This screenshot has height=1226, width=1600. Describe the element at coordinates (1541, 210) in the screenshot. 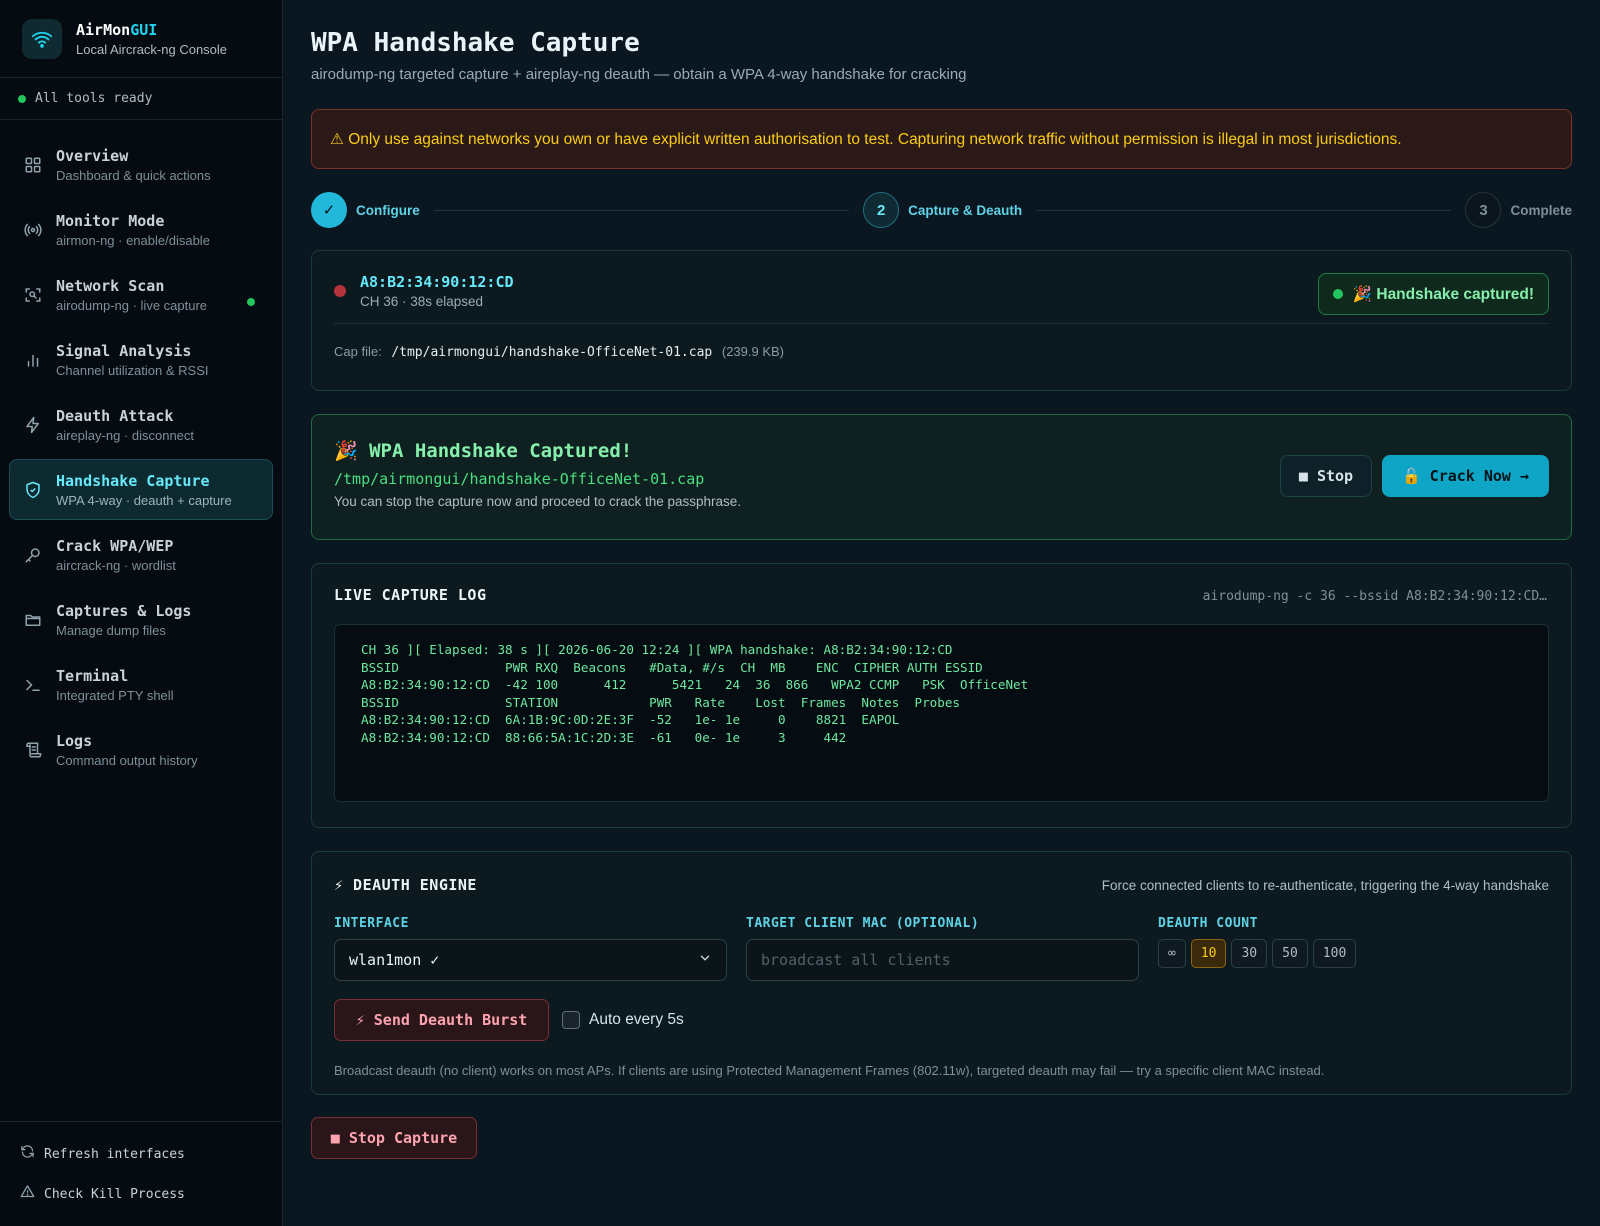

I see `step-label: Complete` at that location.